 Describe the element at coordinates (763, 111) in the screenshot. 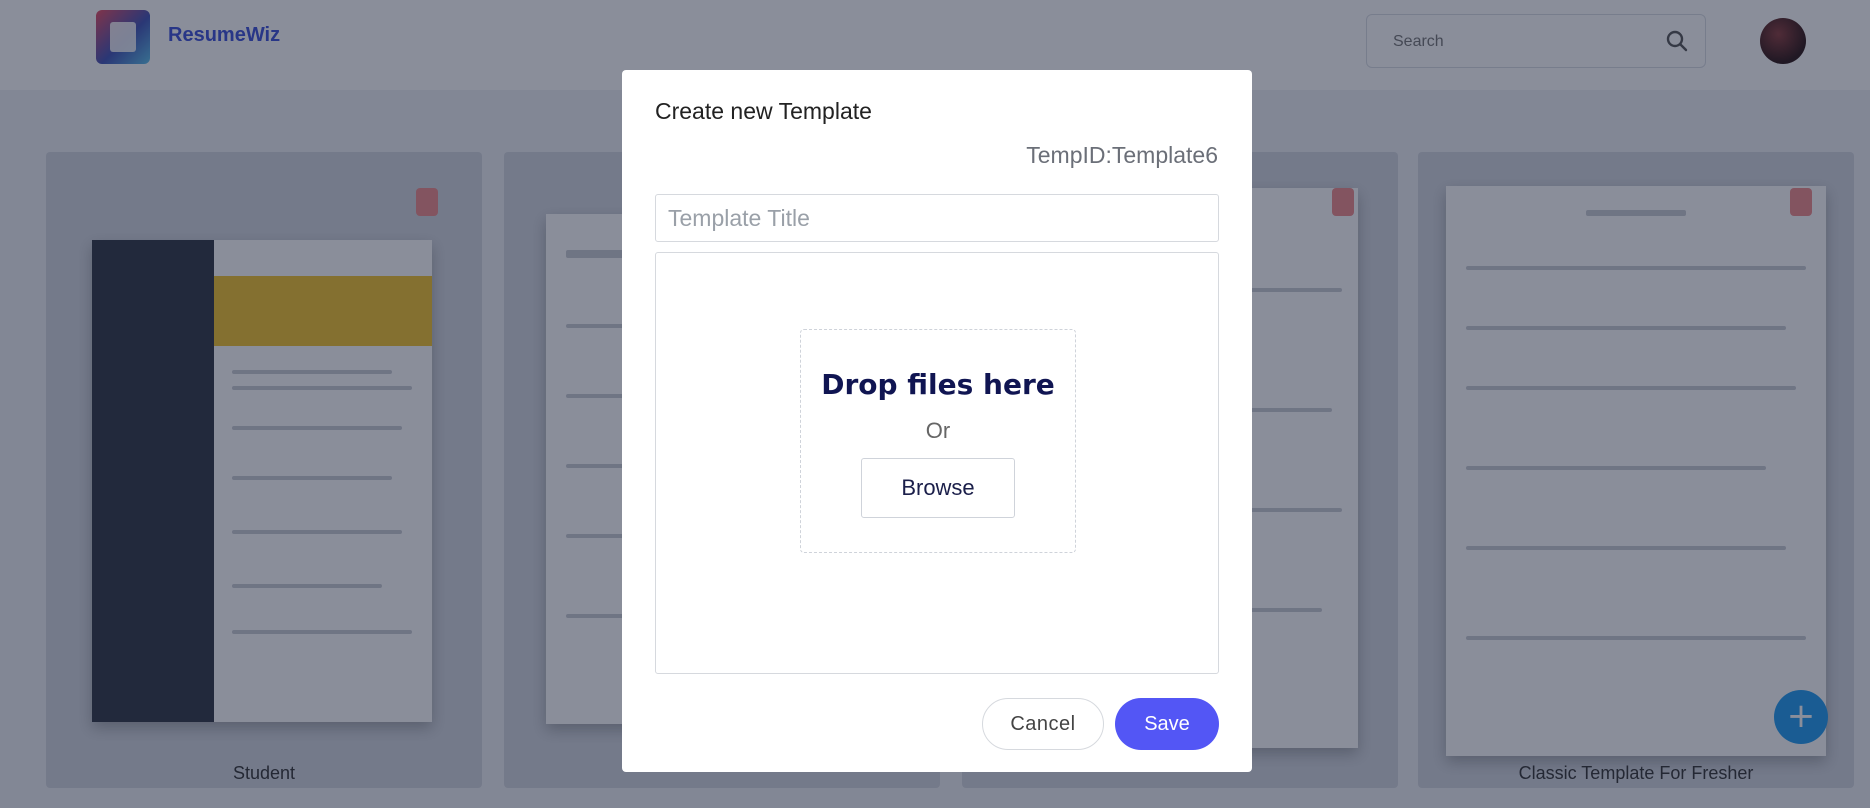

I see `modal-title: Create new Template` at that location.